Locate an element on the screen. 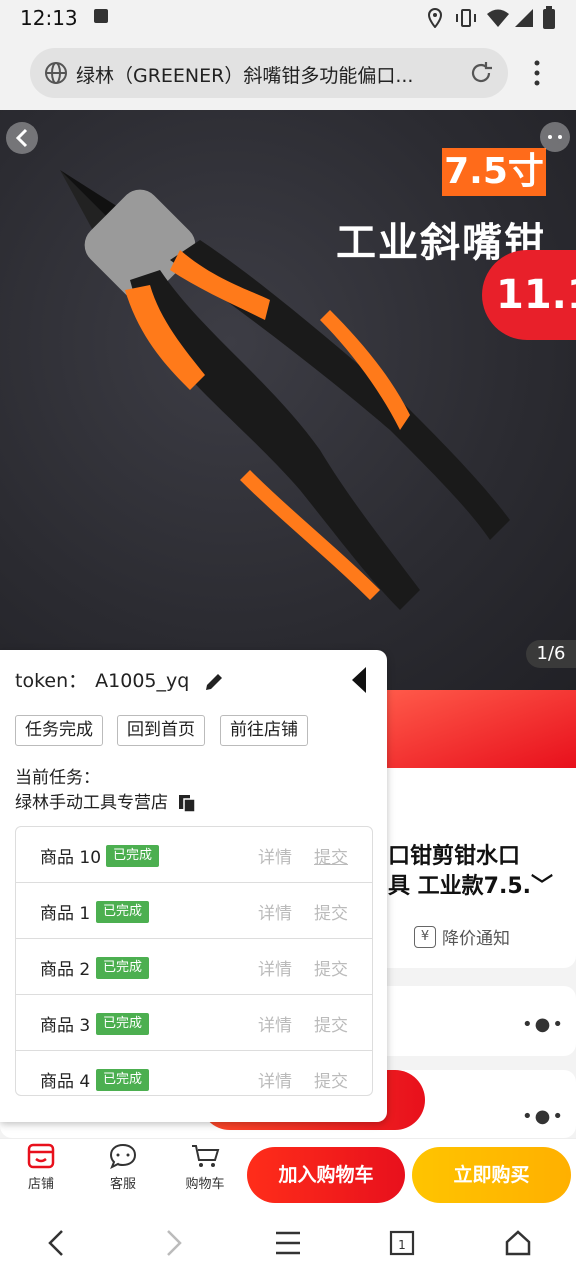  copy-icon is located at coordinates (187, 803).